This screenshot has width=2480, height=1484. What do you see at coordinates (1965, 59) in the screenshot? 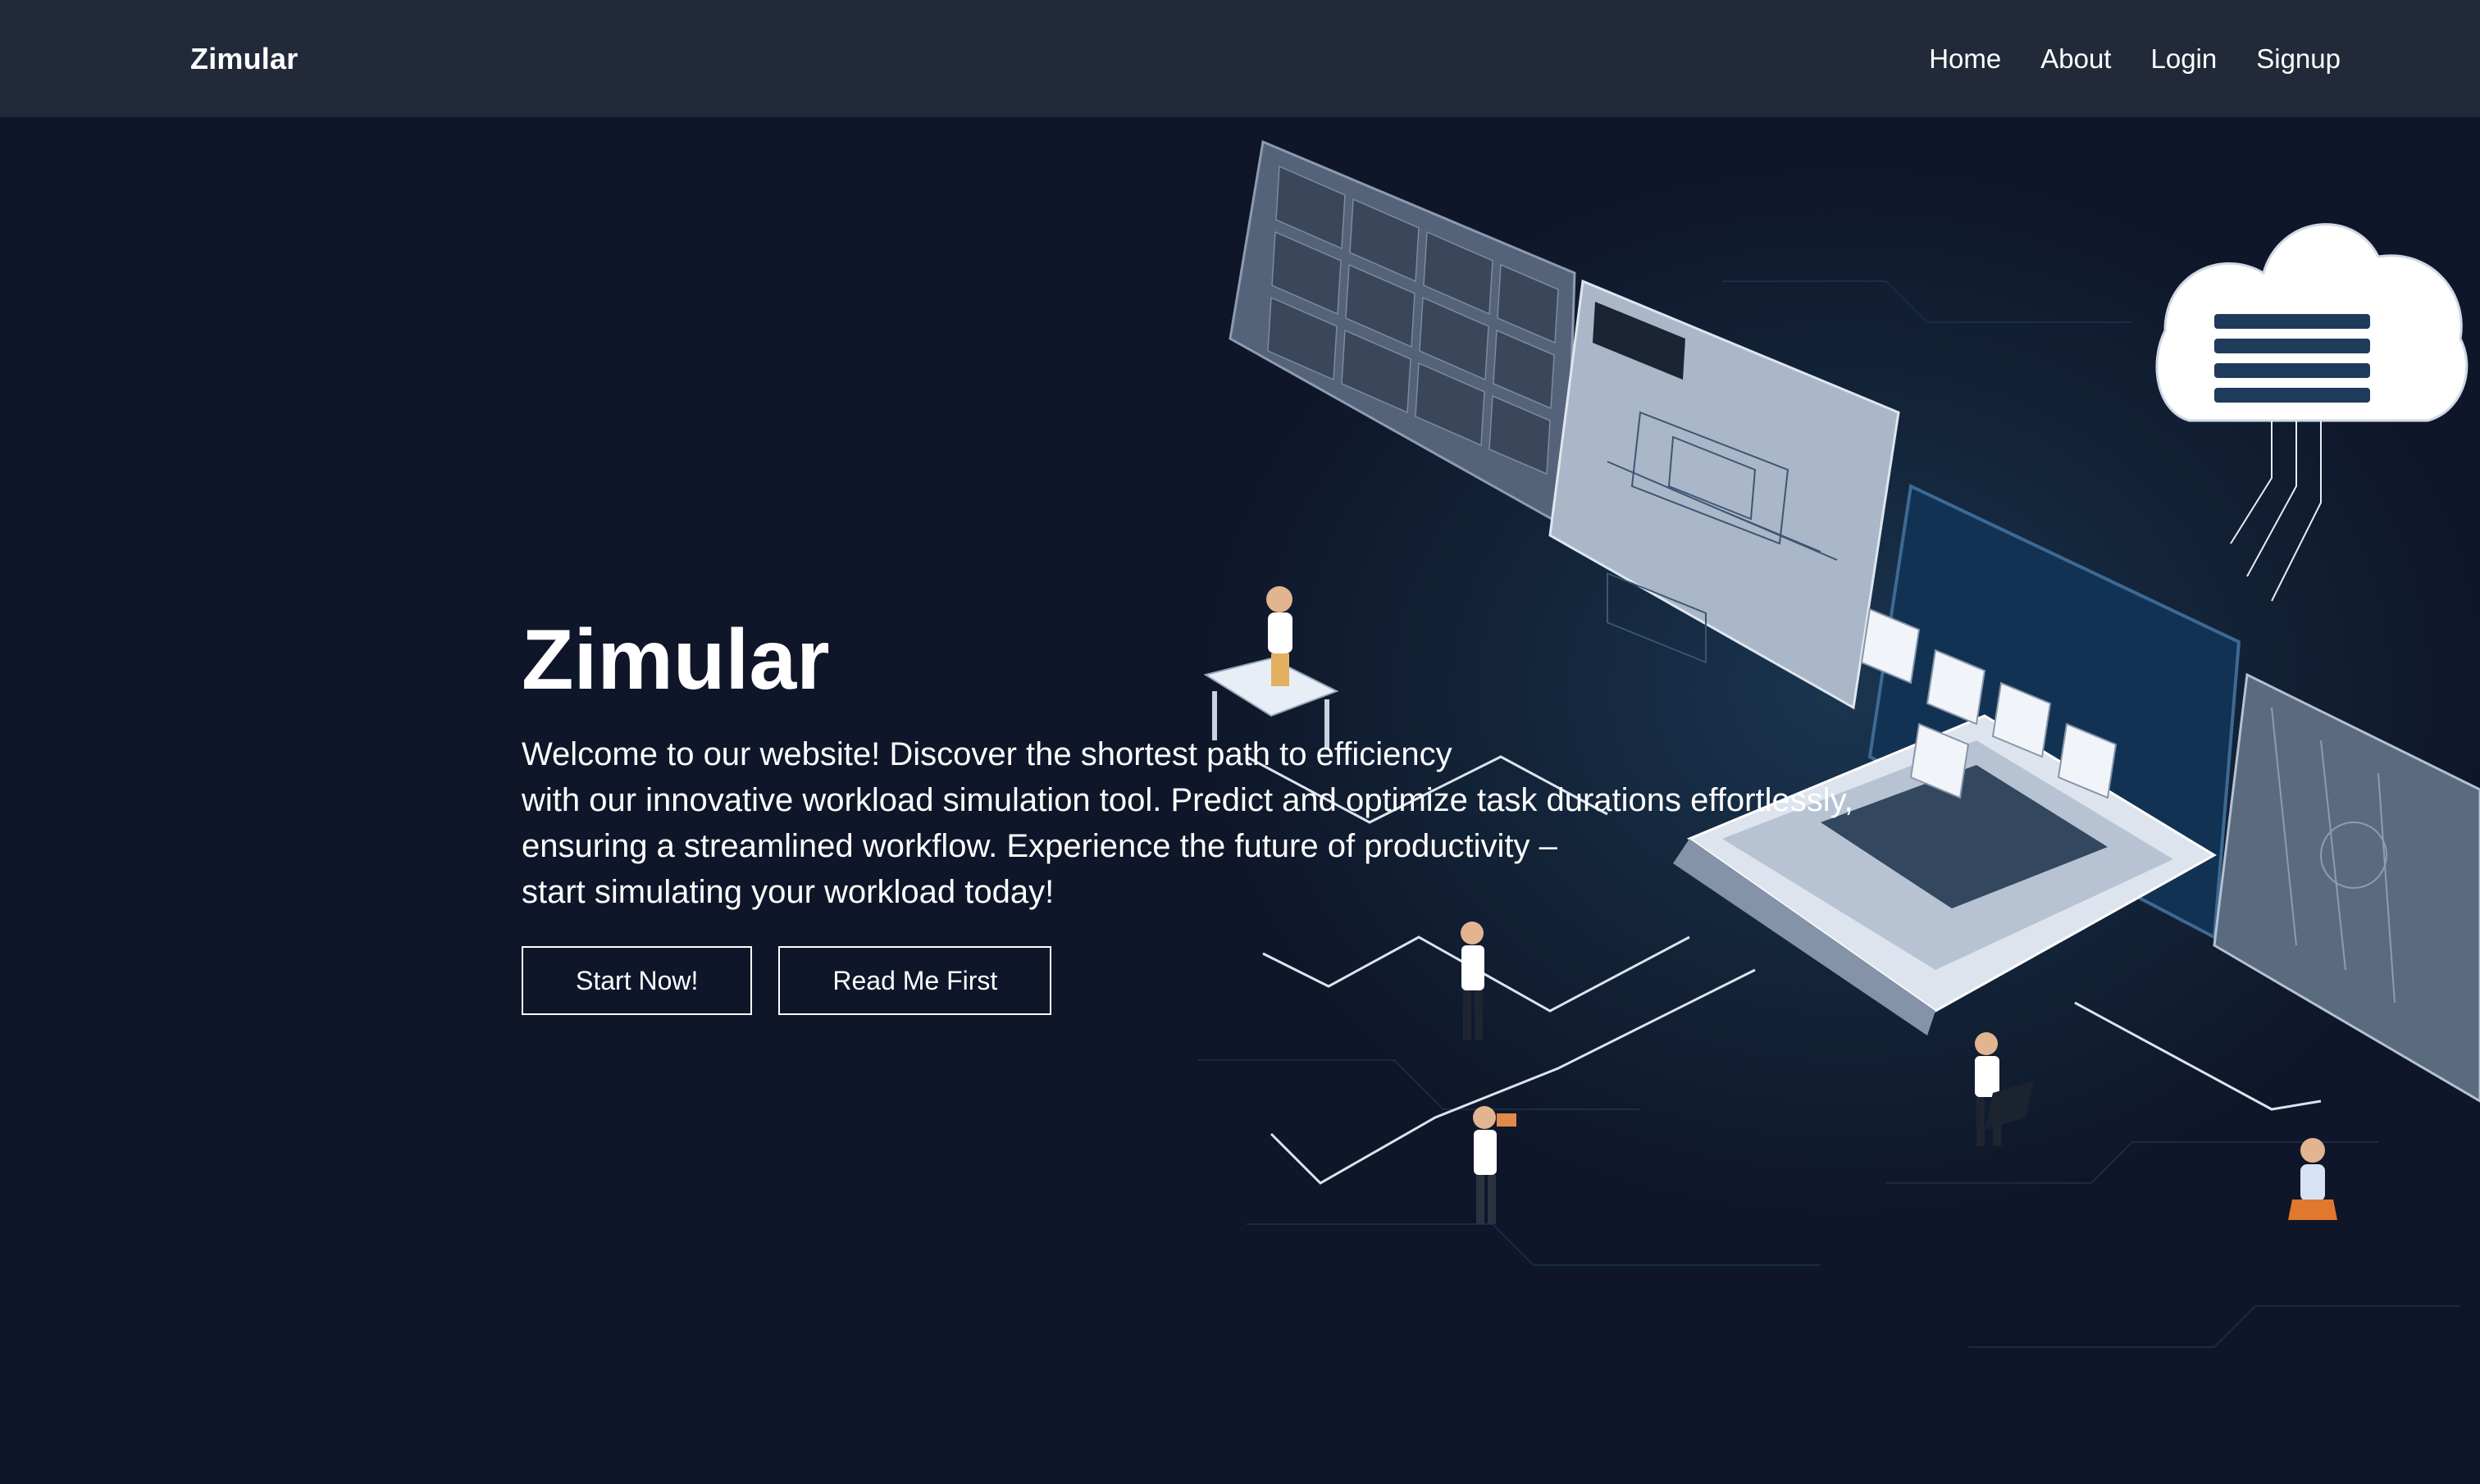
I see `nav-link-home: Home` at bounding box center [1965, 59].